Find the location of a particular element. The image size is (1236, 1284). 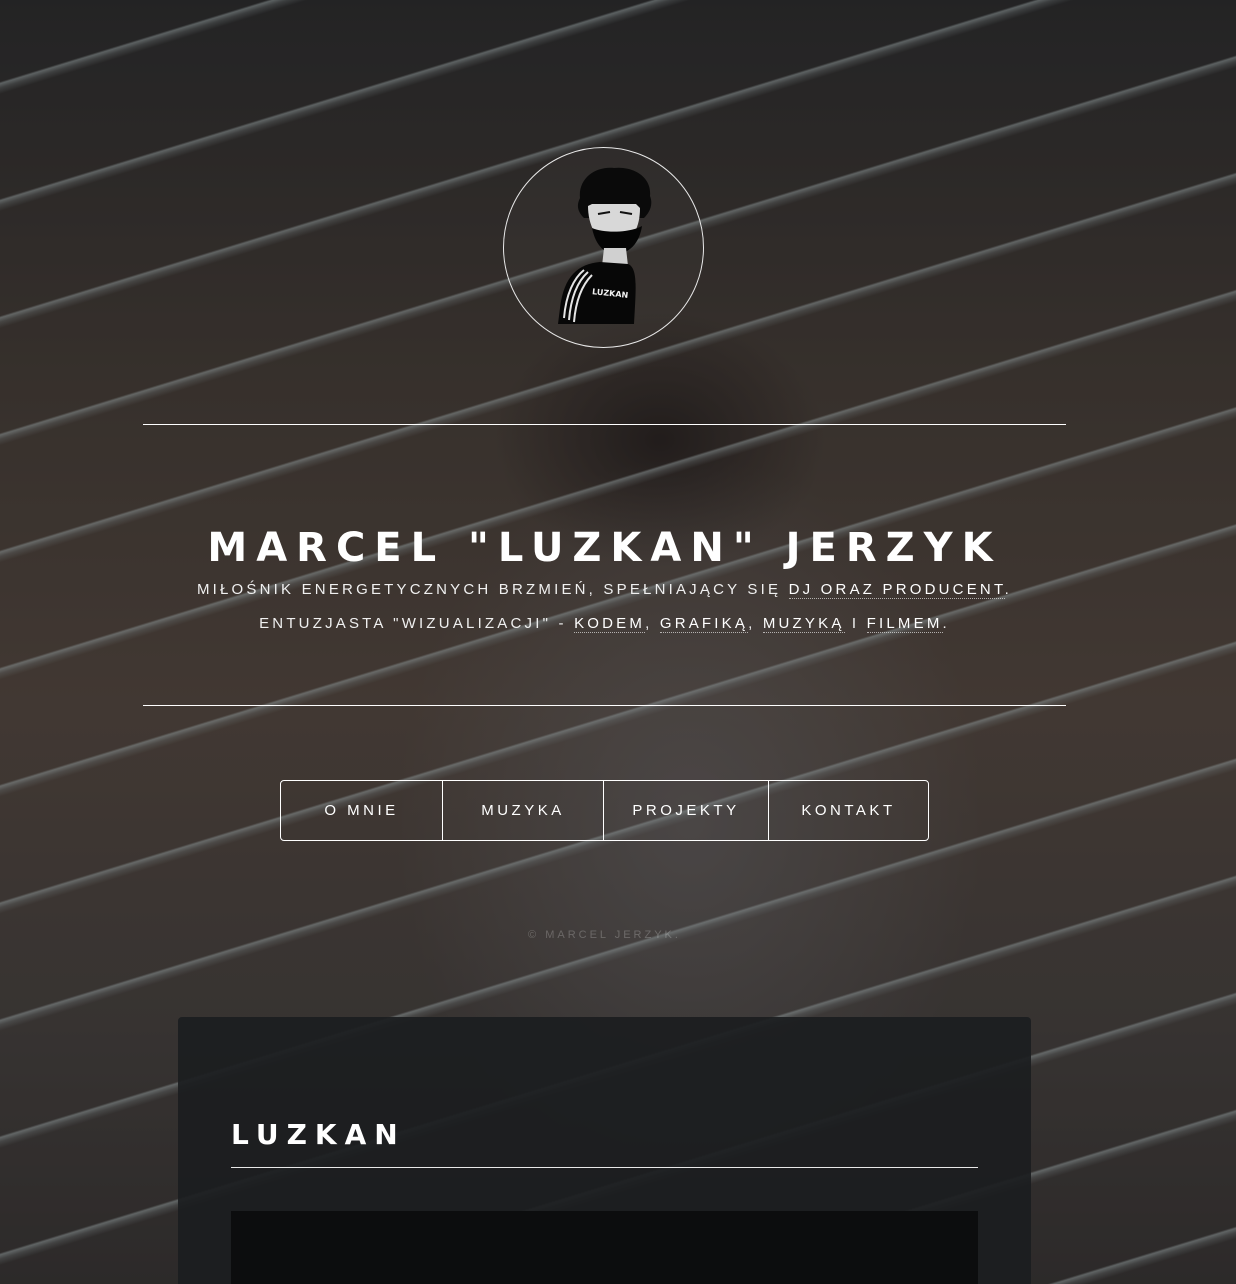

graphics-link: GRAFIKĄ is located at coordinates (704, 624).